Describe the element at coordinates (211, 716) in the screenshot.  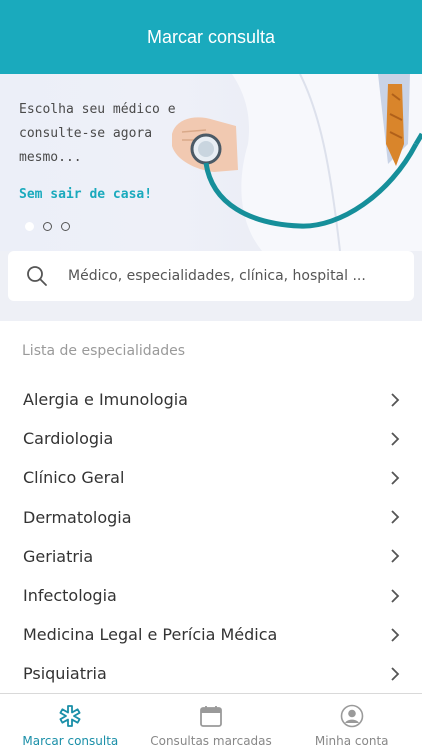
I see `calendar-icon` at that location.